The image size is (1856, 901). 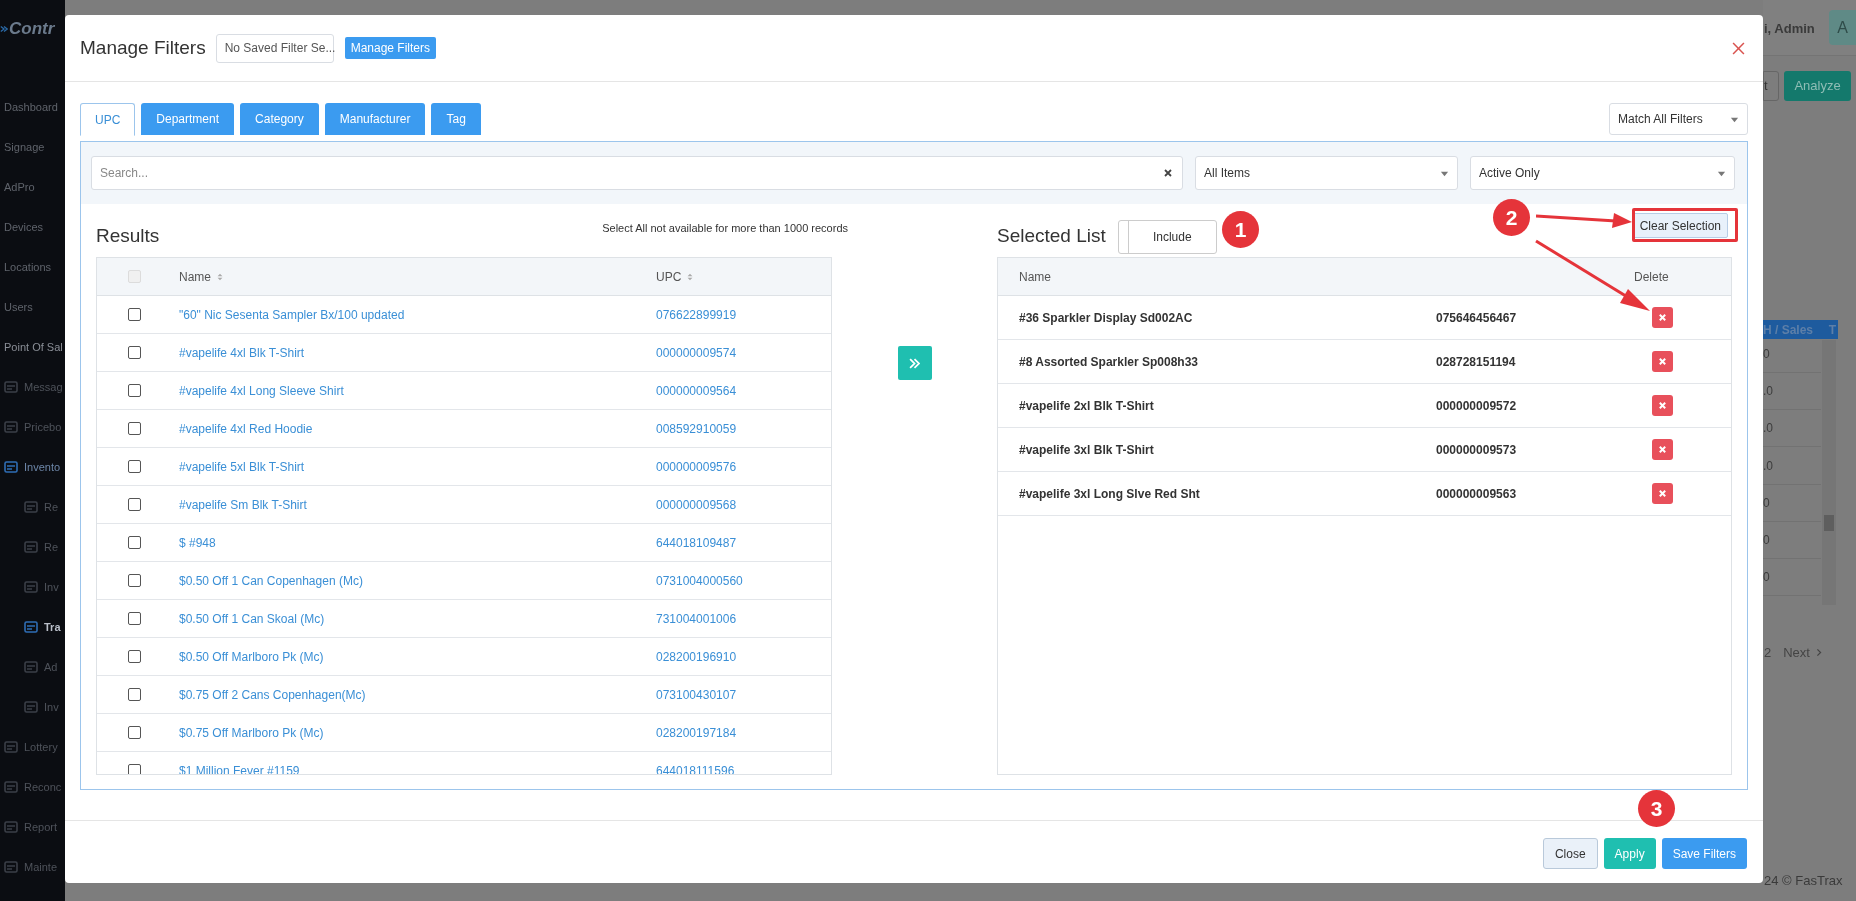 What do you see at coordinates (696, 656) in the screenshot?
I see `upc-link: 028200196910` at bounding box center [696, 656].